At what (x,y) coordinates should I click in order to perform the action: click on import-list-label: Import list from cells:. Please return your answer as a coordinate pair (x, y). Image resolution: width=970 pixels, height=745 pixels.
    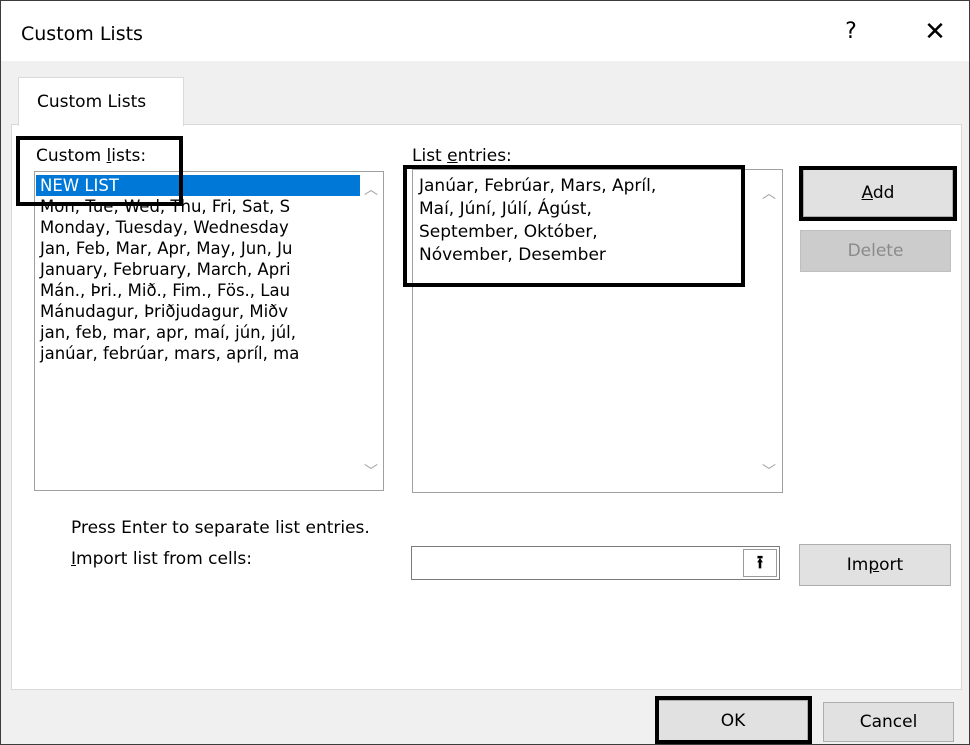
    Looking at the image, I should click on (161, 559).